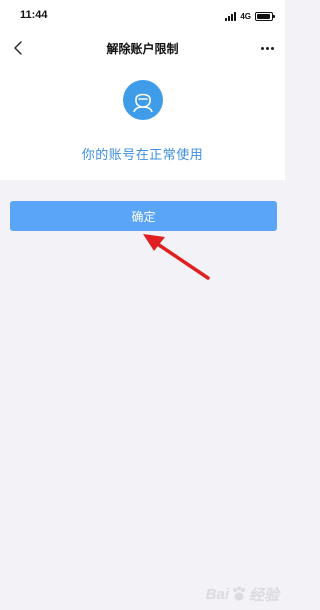 The height and width of the screenshot is (610, 320). Describe the element at coordinates (231, 16) in the screenshot. I see `signal-icon` at that location.